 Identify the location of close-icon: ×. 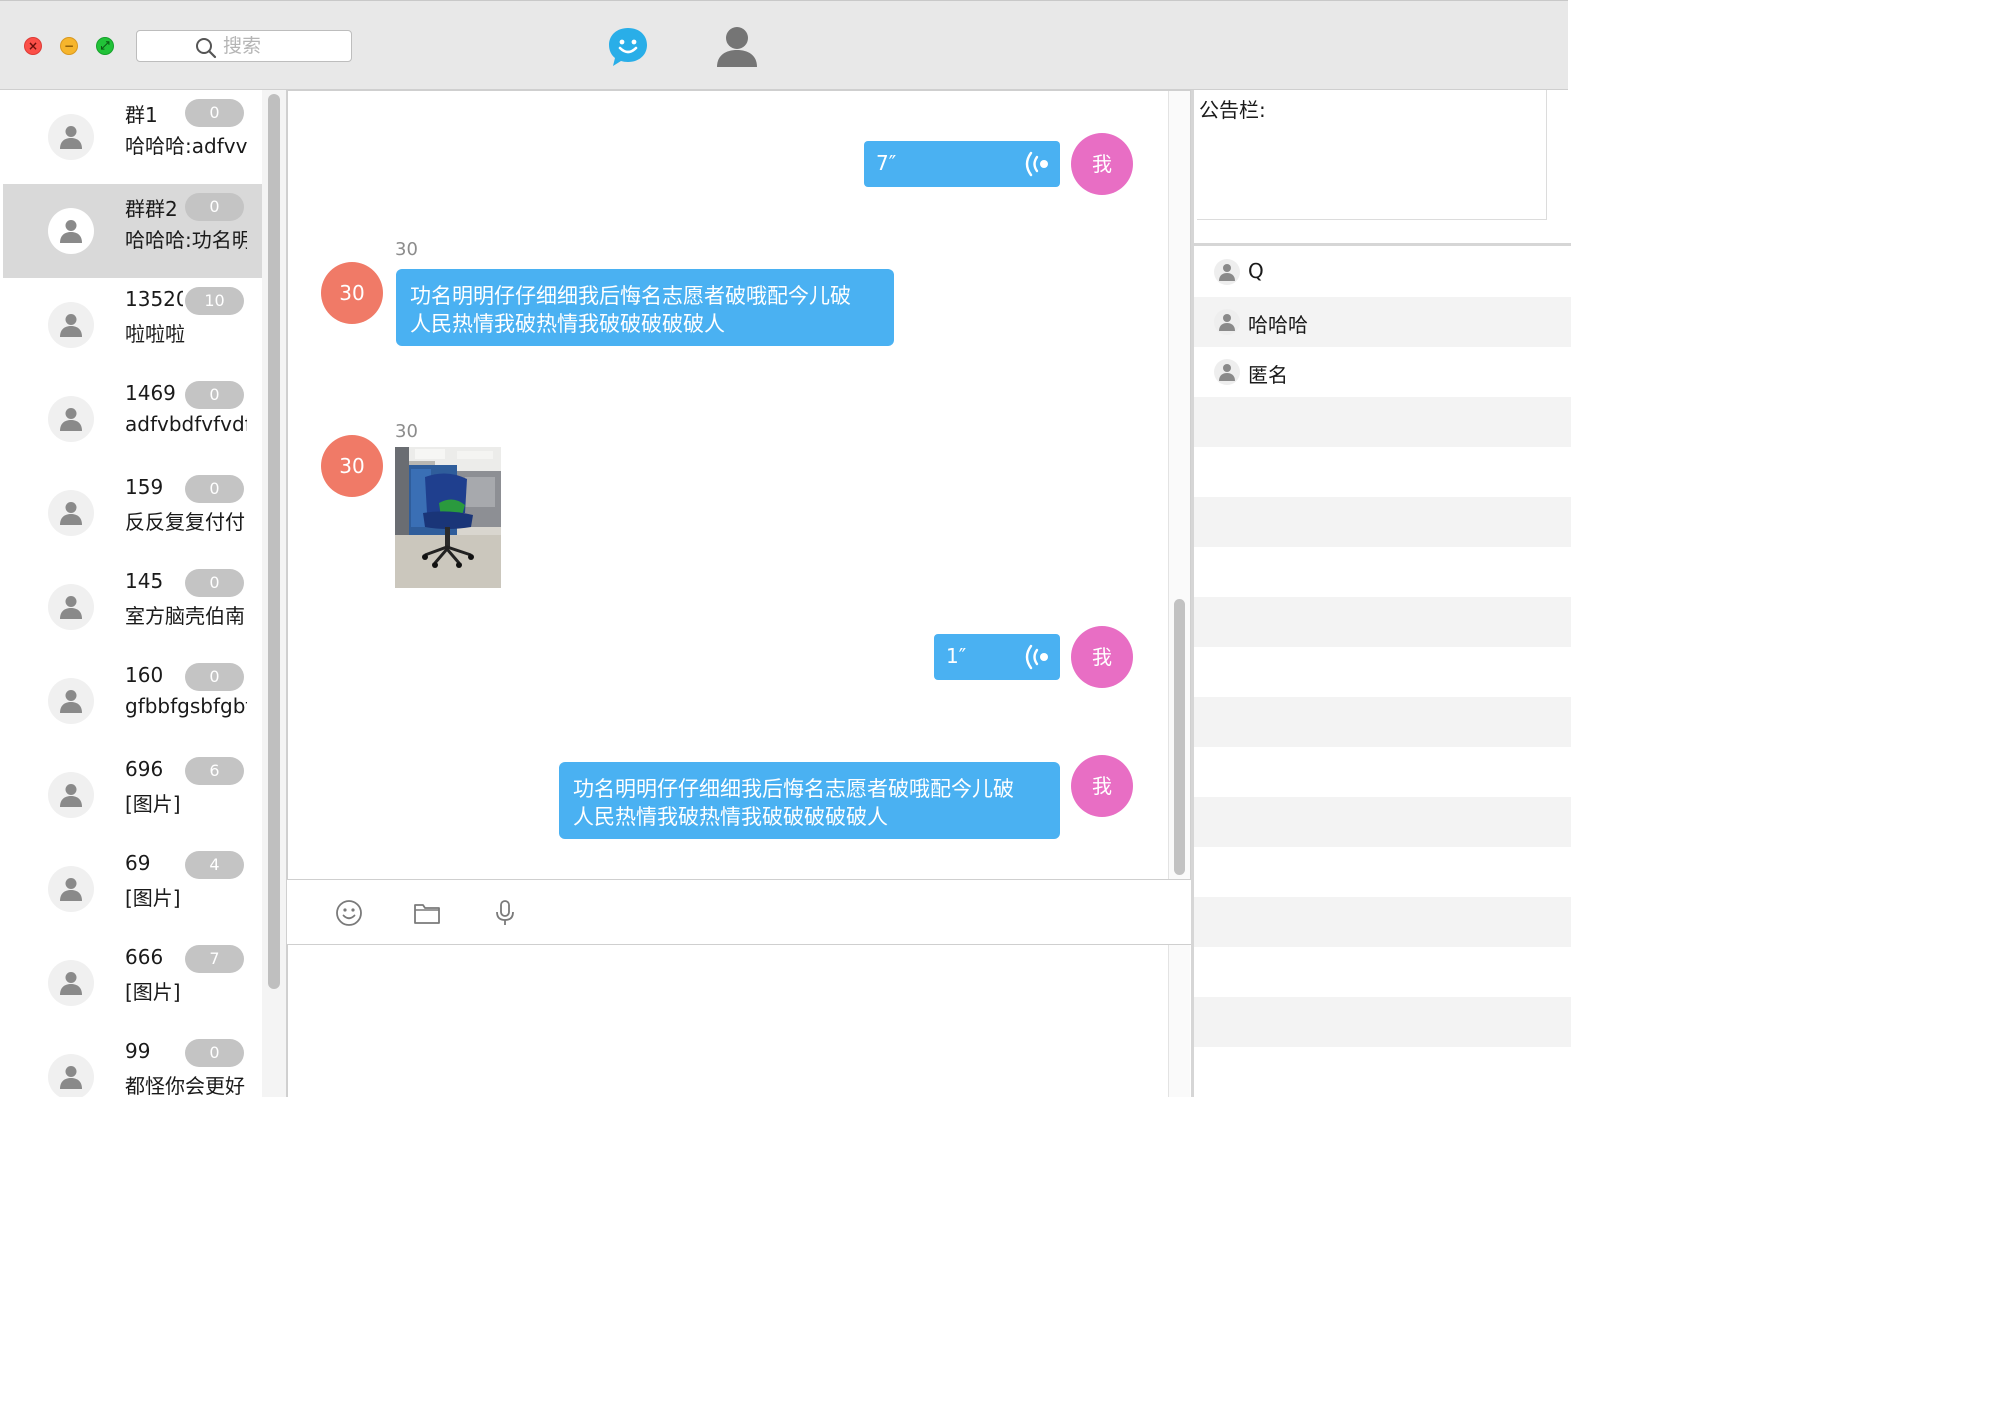
(33, 46).